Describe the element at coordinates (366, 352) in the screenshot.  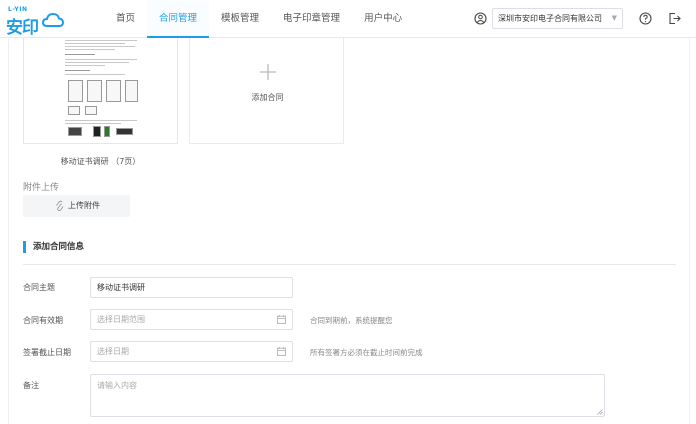
I see `deadline-hint: 所有签署方必须在截止时间前完成` at that location.